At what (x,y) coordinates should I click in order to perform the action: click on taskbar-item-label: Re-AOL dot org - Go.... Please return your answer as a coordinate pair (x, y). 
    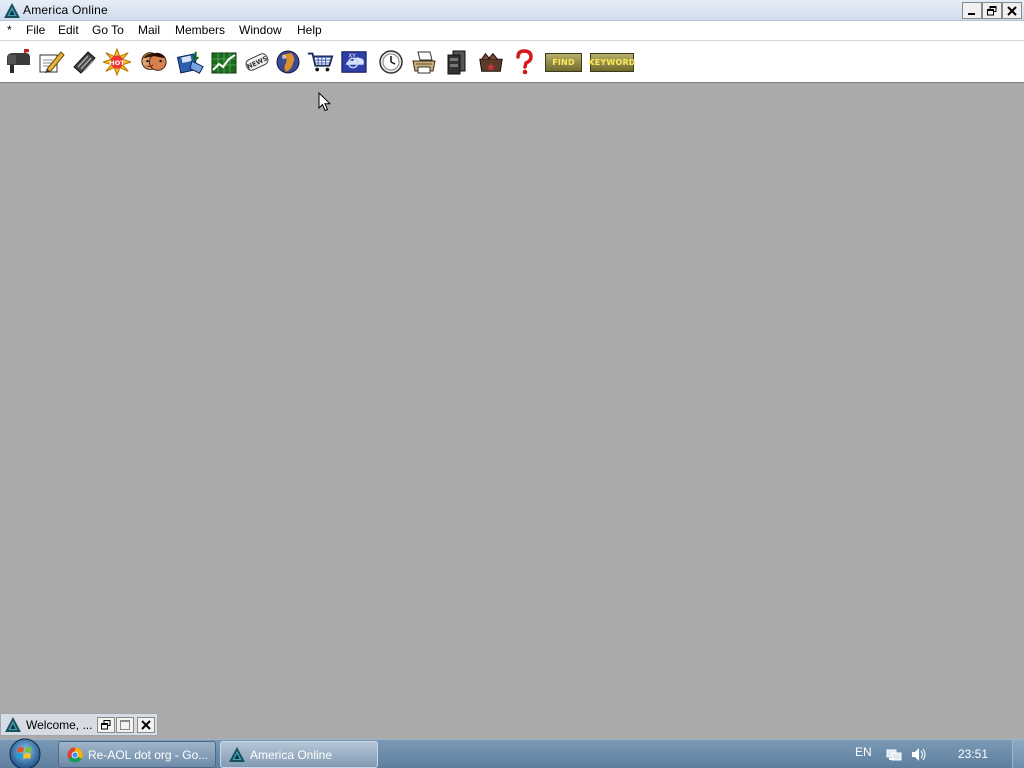
    Looking at the image, I should click on (148, 755).